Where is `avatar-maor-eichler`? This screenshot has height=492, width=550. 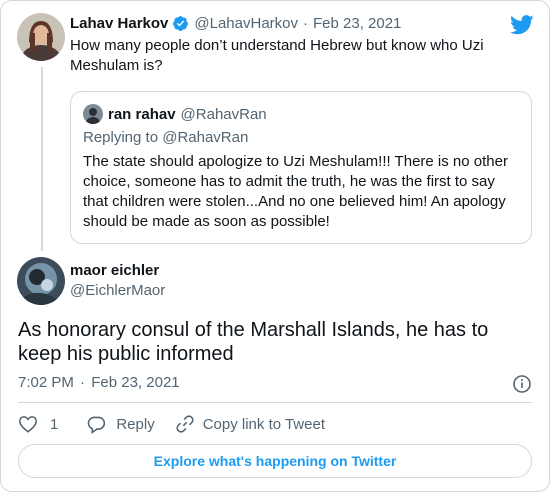
avatar-maor-eichler is located at coordinates (41, 281).